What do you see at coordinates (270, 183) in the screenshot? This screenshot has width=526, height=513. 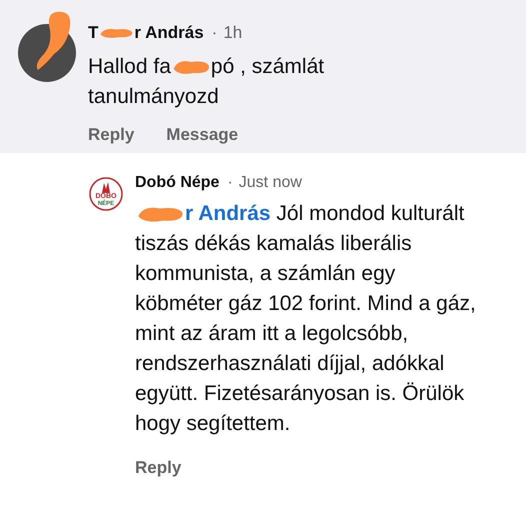 I see `timestamp: Just now` at bounding box center [270, 183].